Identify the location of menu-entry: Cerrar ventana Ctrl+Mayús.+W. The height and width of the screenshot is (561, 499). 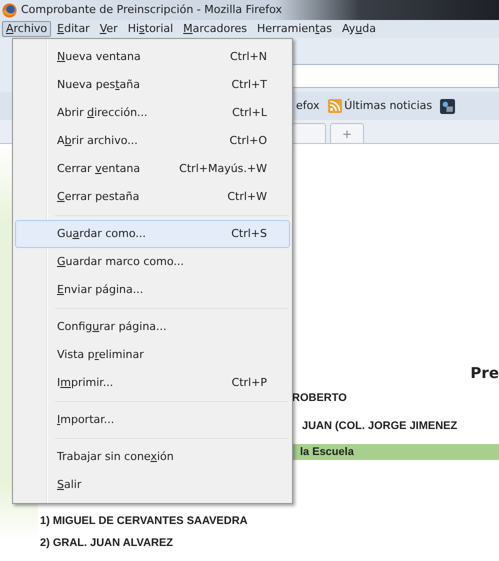
(152, 169).